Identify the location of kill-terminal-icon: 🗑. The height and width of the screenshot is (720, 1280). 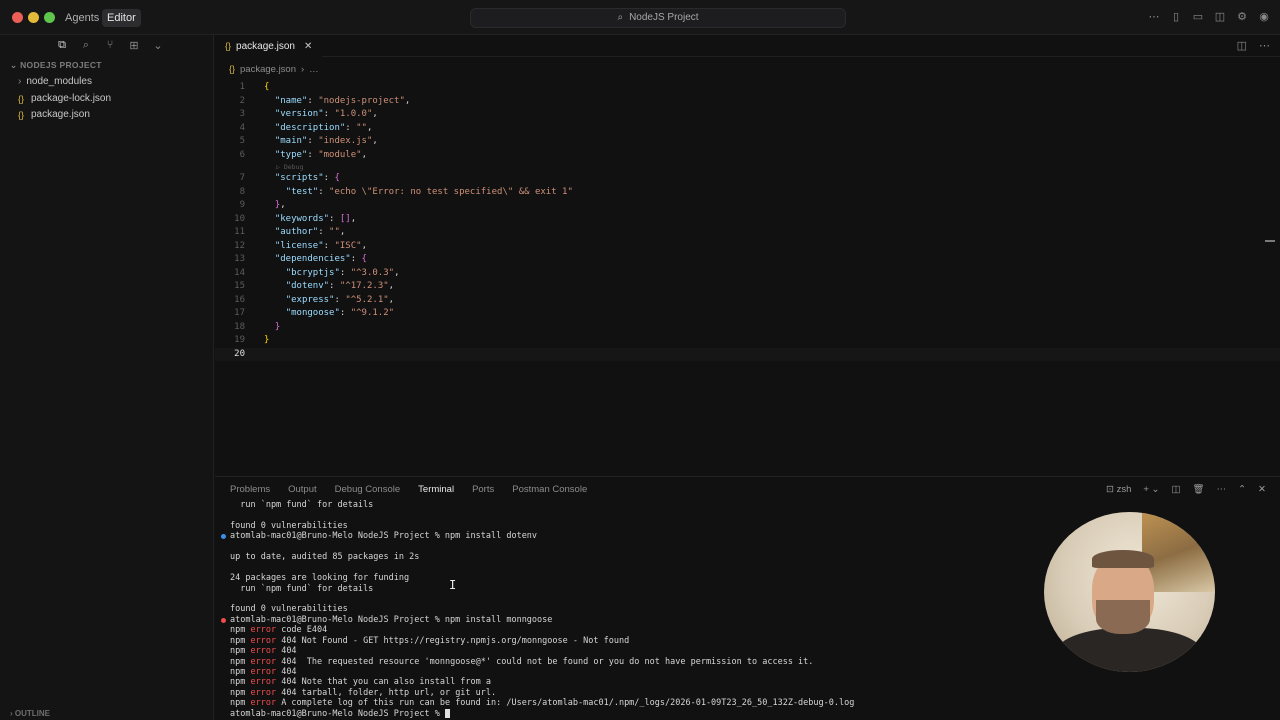
(1199, 489).